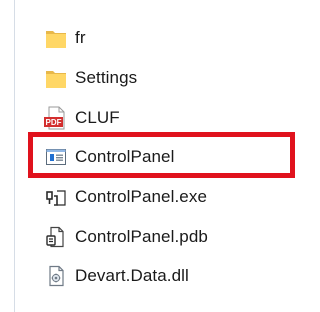 The height and width of the screenshot is (312, 320). Describe the element at coordinates (56, 197) in the screenshot. I see `exe-icon` at that location.